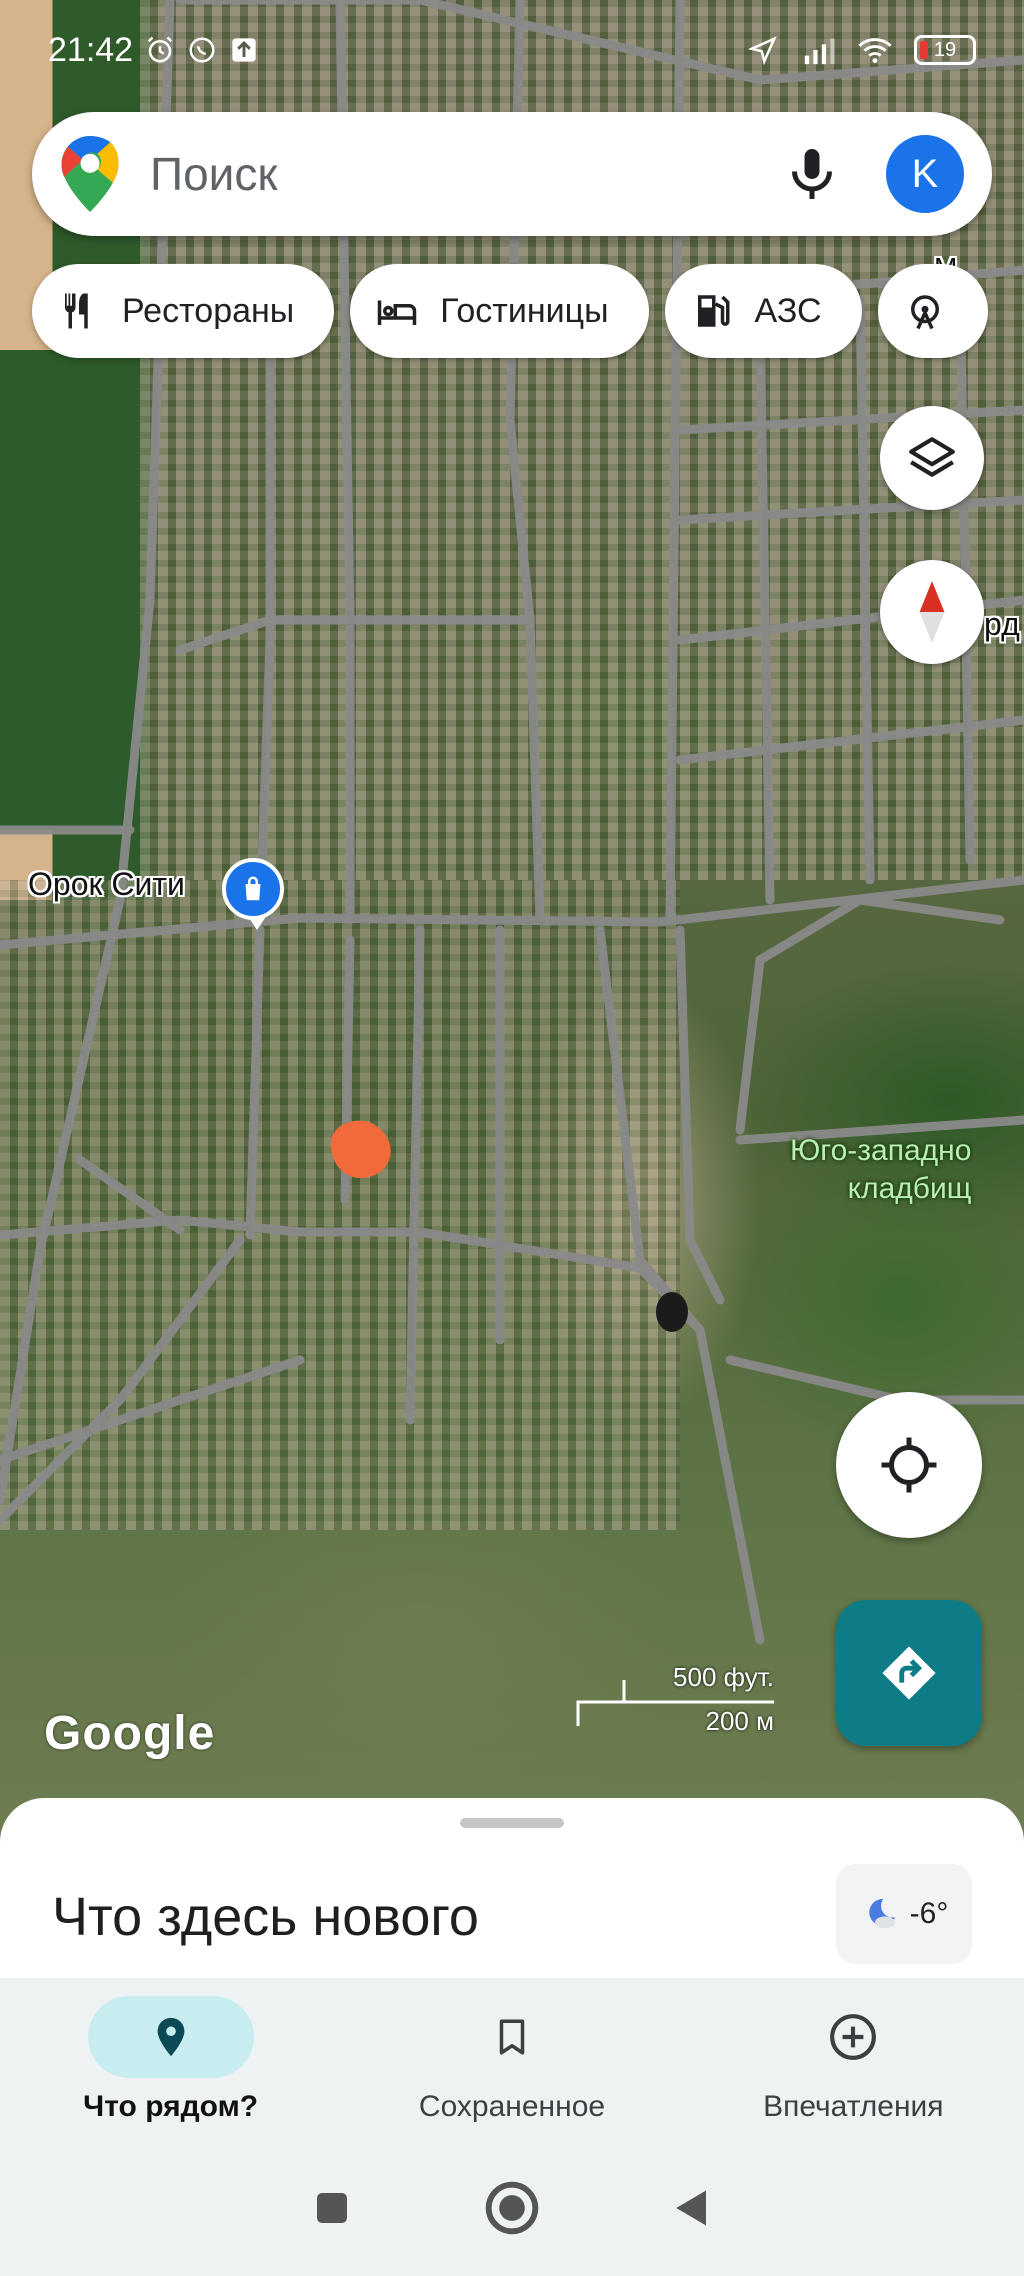 The width and height of the screenshot is (1024, 2276). I want to click on chip-restaurants: Рестораны, so click(183, 311).